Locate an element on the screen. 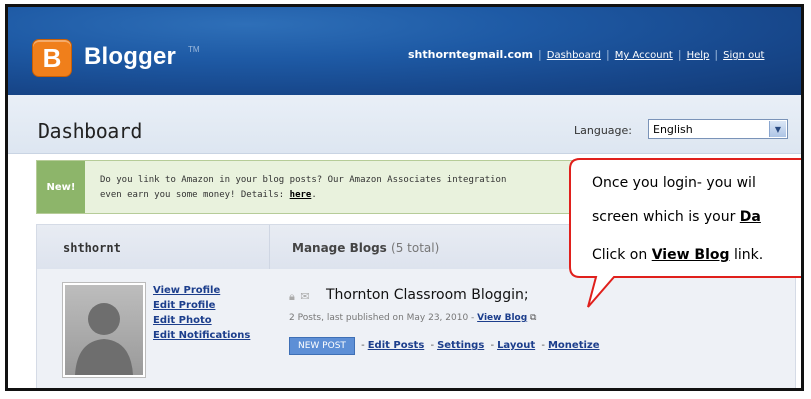 This screenshot has width=811, height=399. language-select: English ▼ is located at coordinates (718, 129).